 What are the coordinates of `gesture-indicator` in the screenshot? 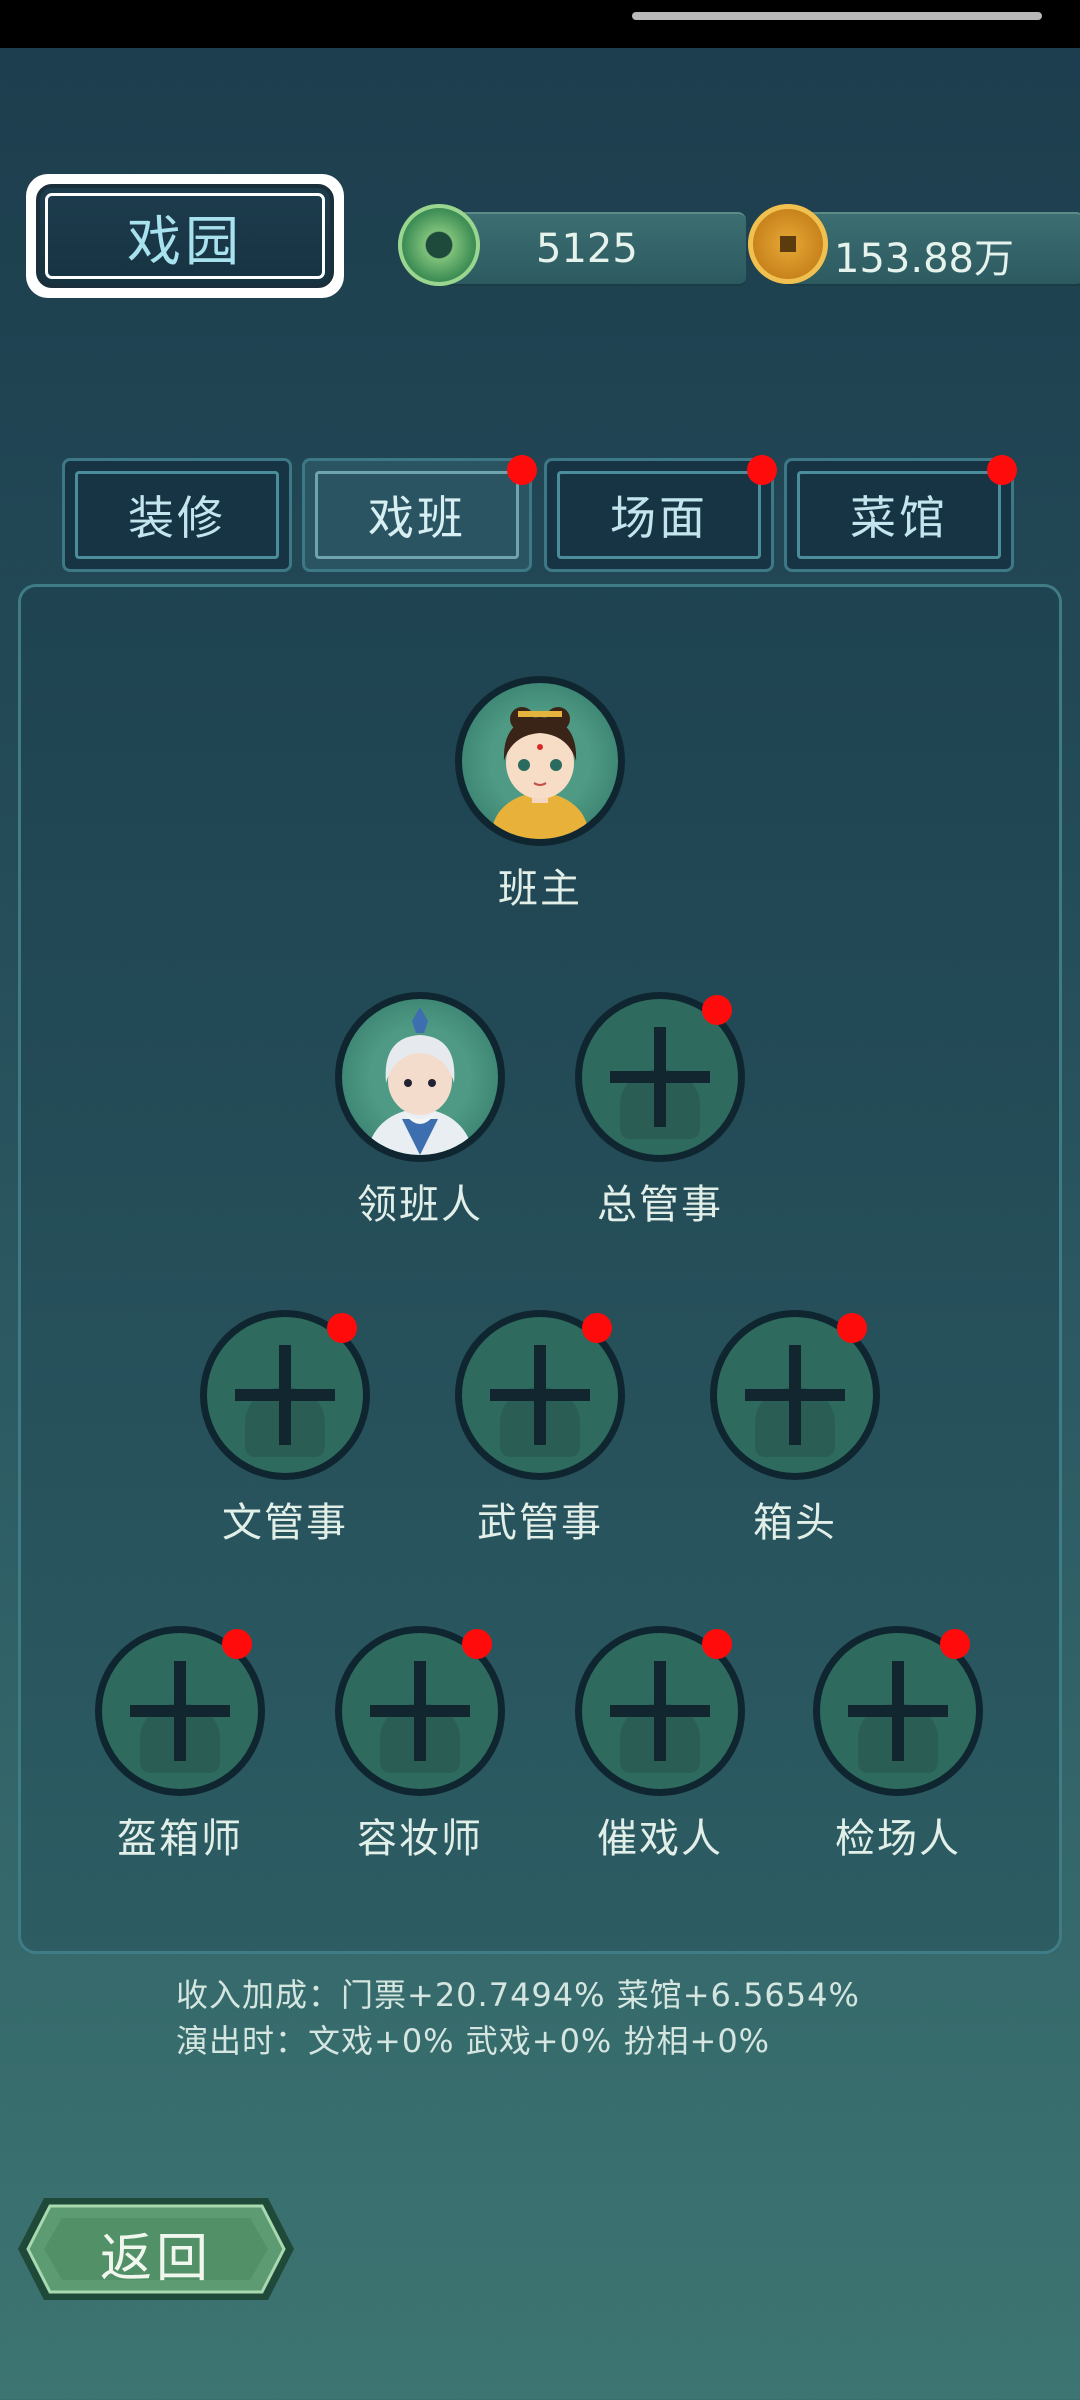 It's located at (837, 16).